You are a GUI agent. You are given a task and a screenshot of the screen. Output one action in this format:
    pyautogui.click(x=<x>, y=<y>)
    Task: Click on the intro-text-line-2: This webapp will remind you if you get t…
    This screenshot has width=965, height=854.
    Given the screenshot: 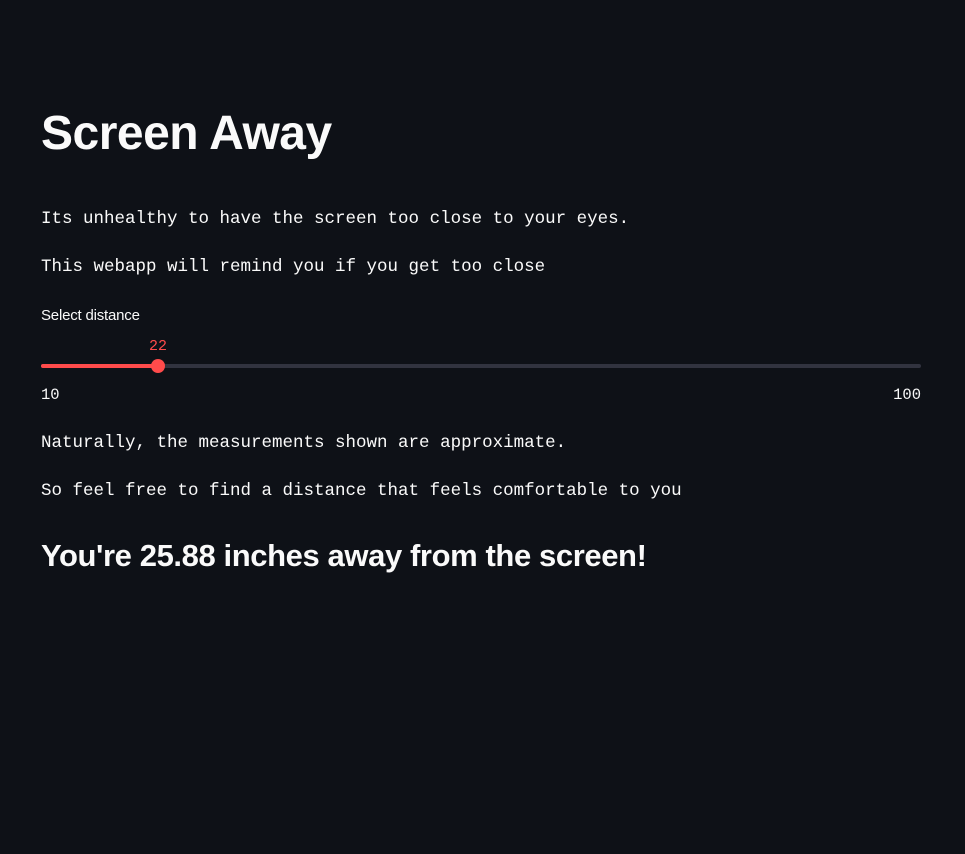 What is the action you would take?
    pyautogui.click(x=293, y=267)
    